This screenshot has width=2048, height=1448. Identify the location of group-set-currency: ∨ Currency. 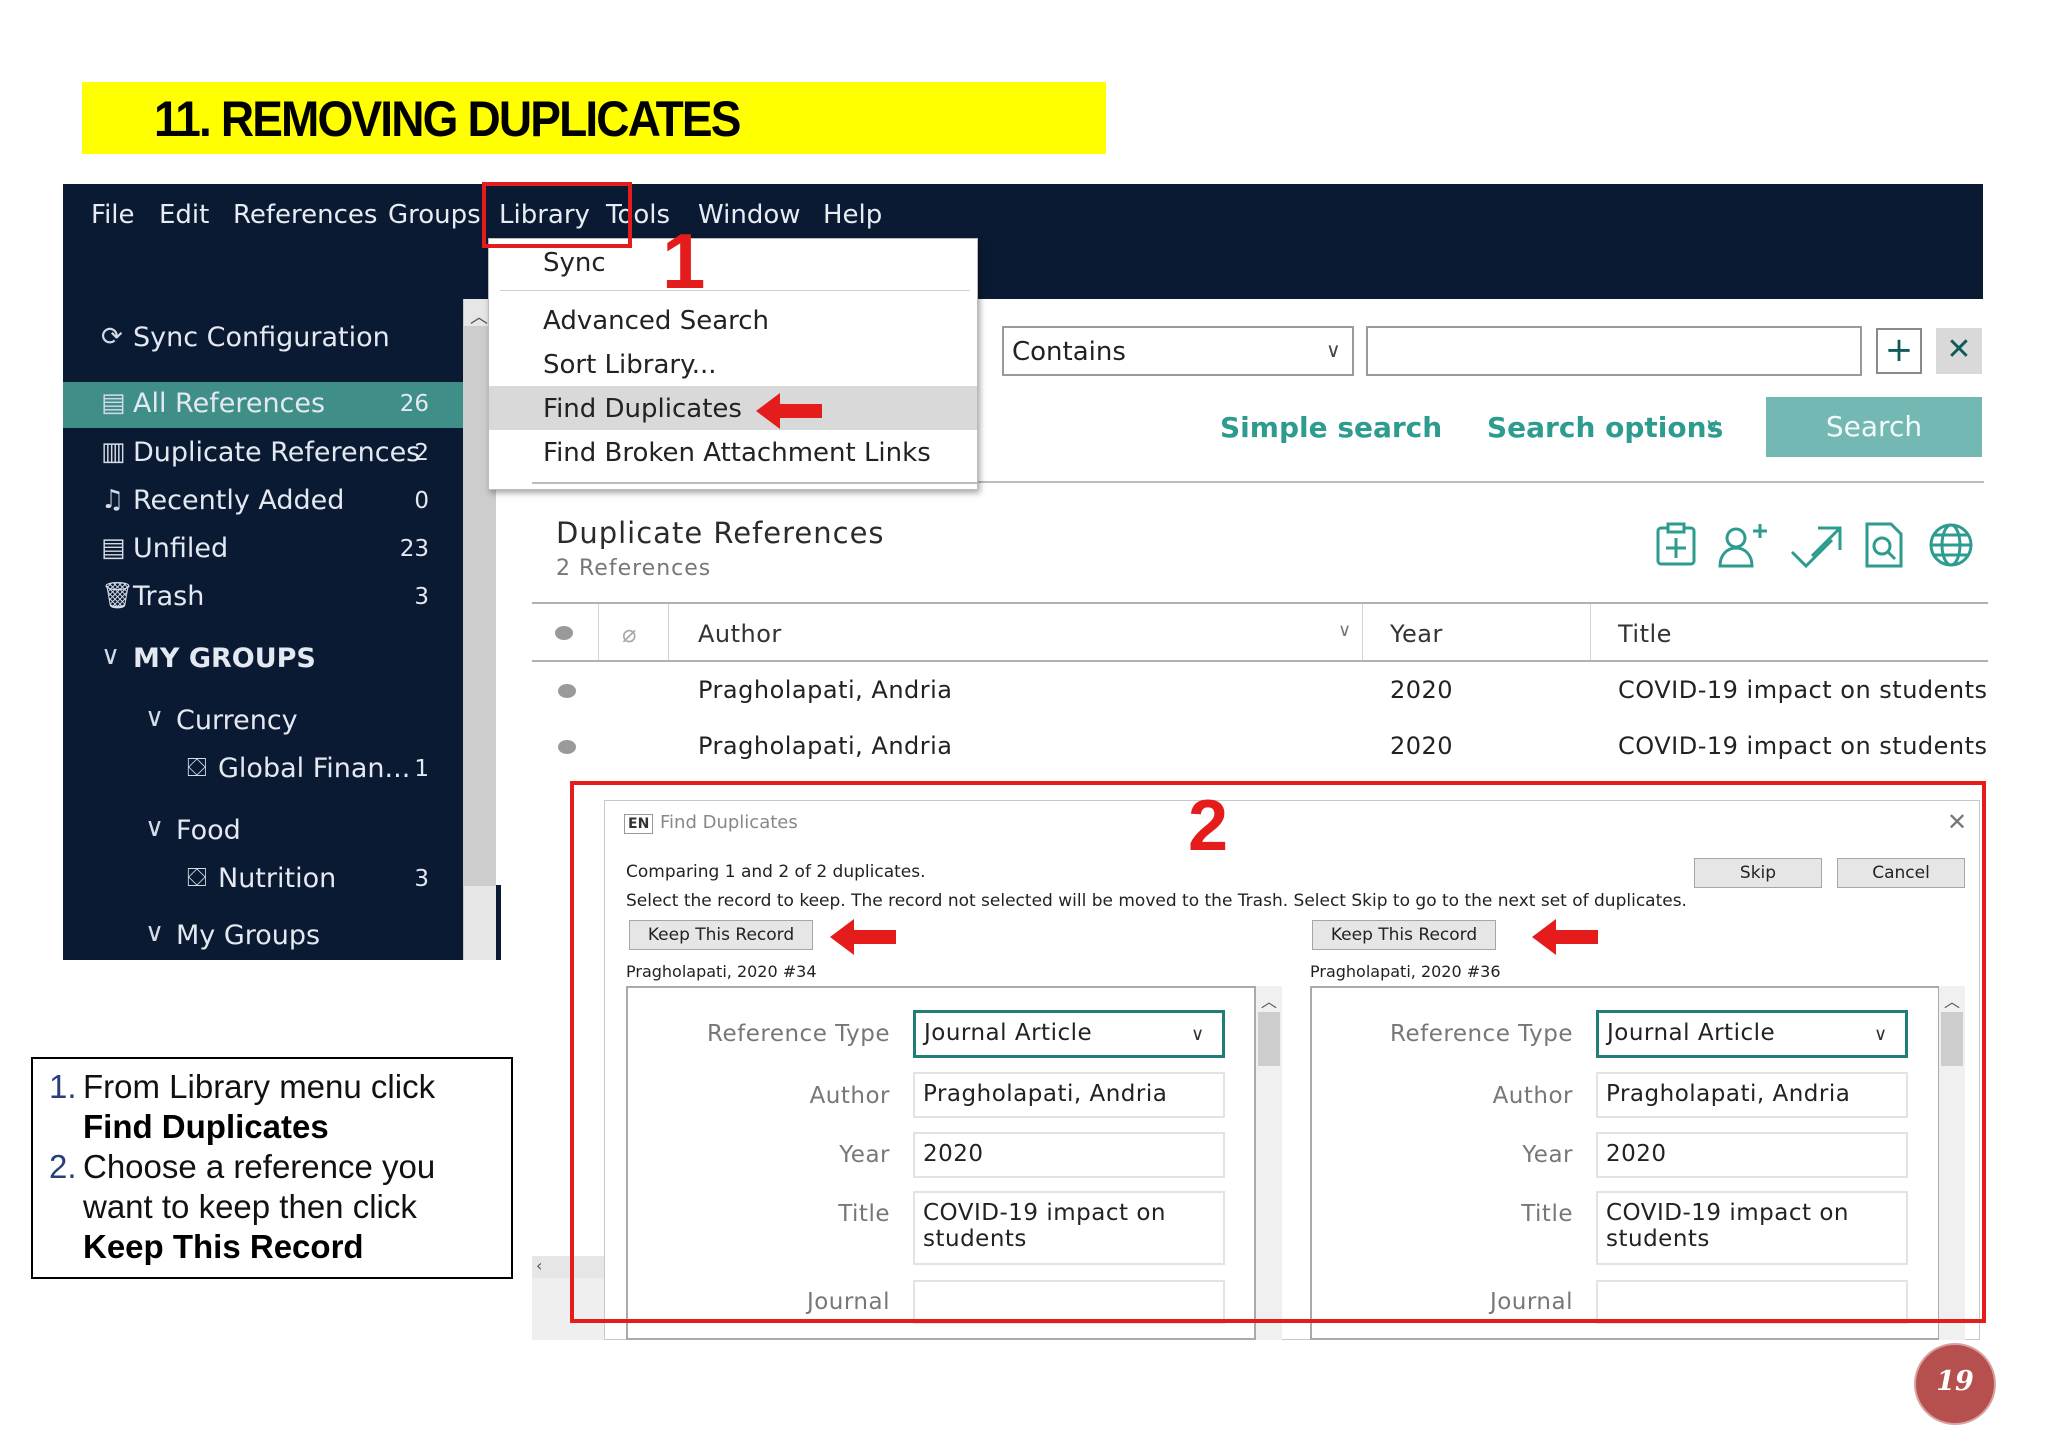
(263, 722).